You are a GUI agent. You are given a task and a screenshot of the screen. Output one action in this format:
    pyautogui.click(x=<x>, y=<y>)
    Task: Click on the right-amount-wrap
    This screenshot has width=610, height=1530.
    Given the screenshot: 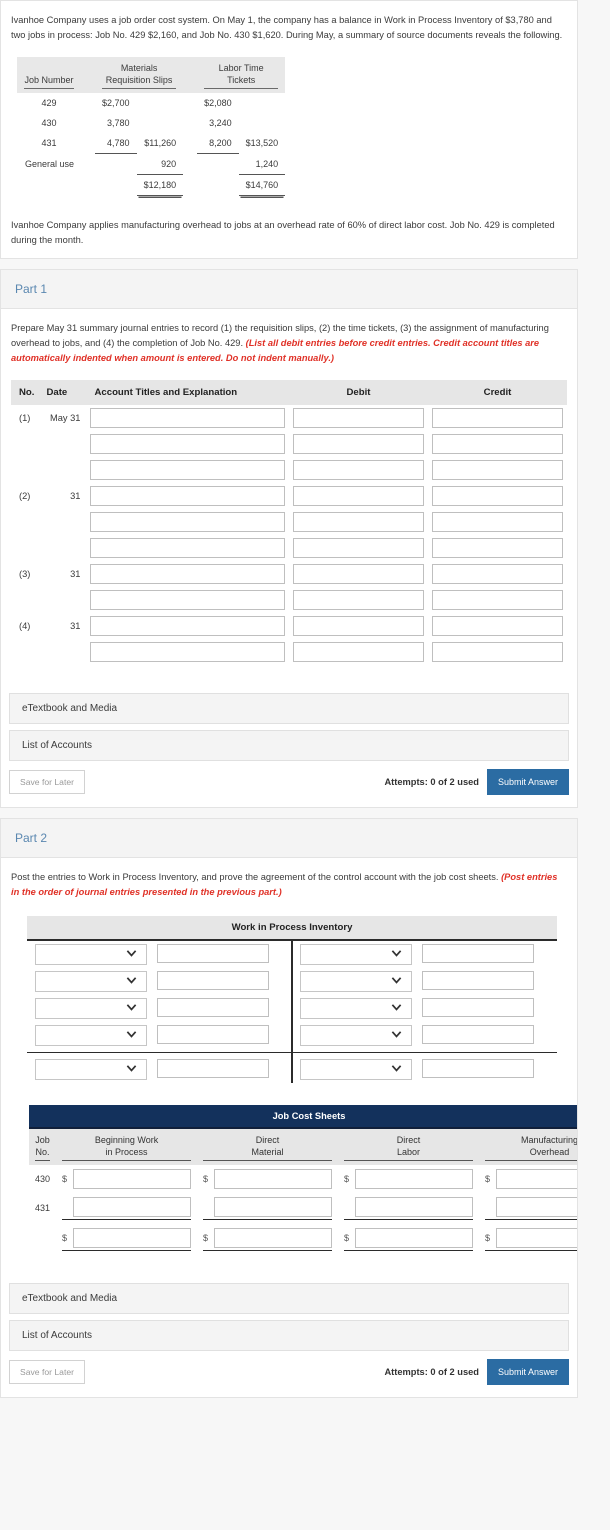 What is the action you would take?
    pyautogui.click(x=478, y=981)
    